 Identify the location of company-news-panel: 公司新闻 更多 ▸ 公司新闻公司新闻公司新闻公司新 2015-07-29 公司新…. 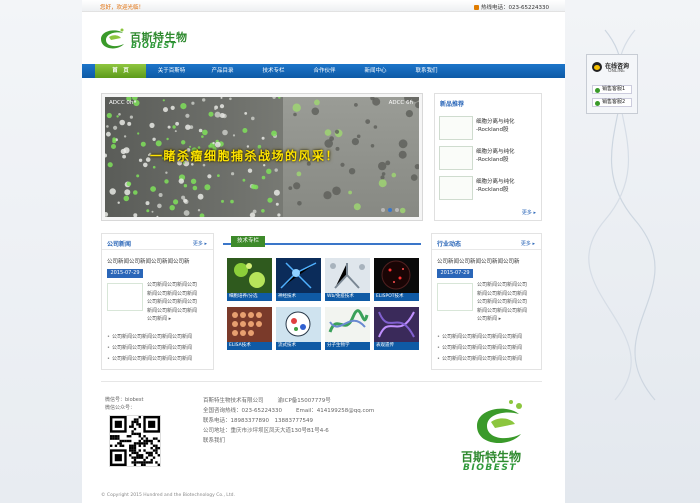
(157, 301).